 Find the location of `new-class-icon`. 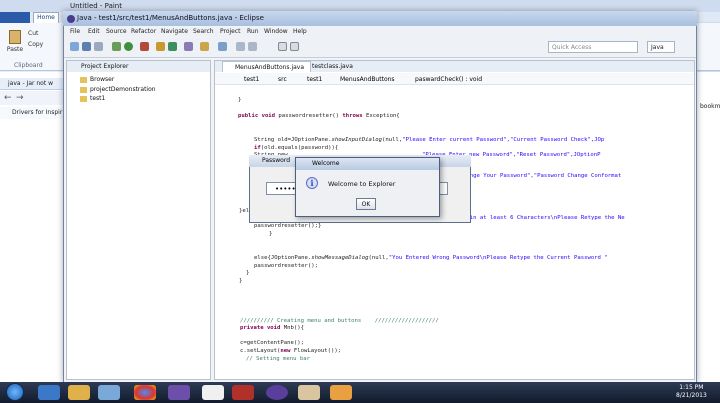

new-class-icon is located at coordinates (172, 46).